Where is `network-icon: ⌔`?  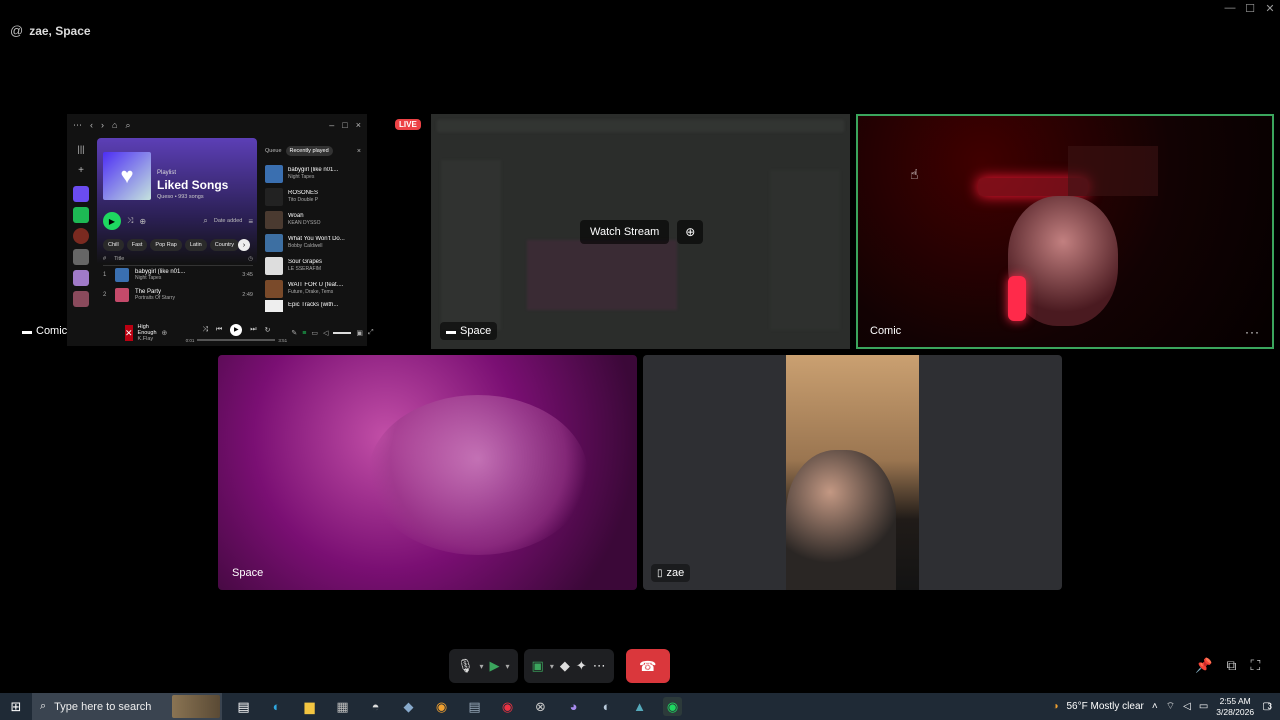
network-icon: ⌔ is located at coordinates (1170, 706).